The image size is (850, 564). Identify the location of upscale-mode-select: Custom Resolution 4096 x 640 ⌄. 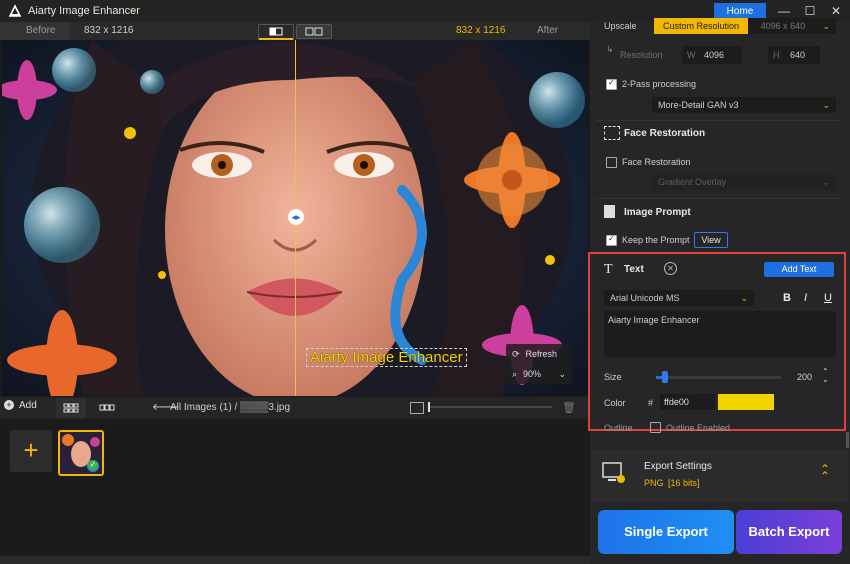
(745, 26).